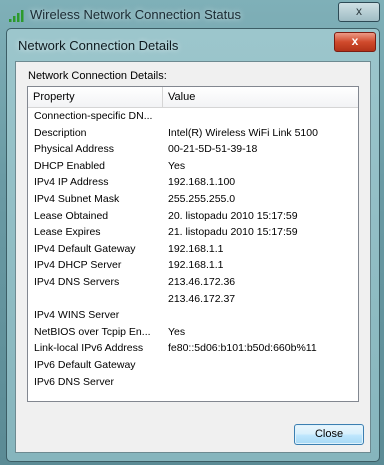 This screenshot has width=384, height=465. What do you see at coordinates (95, 97) in the screenshot?
I see `column-header-property: Property` at bounding box center [95, 97].